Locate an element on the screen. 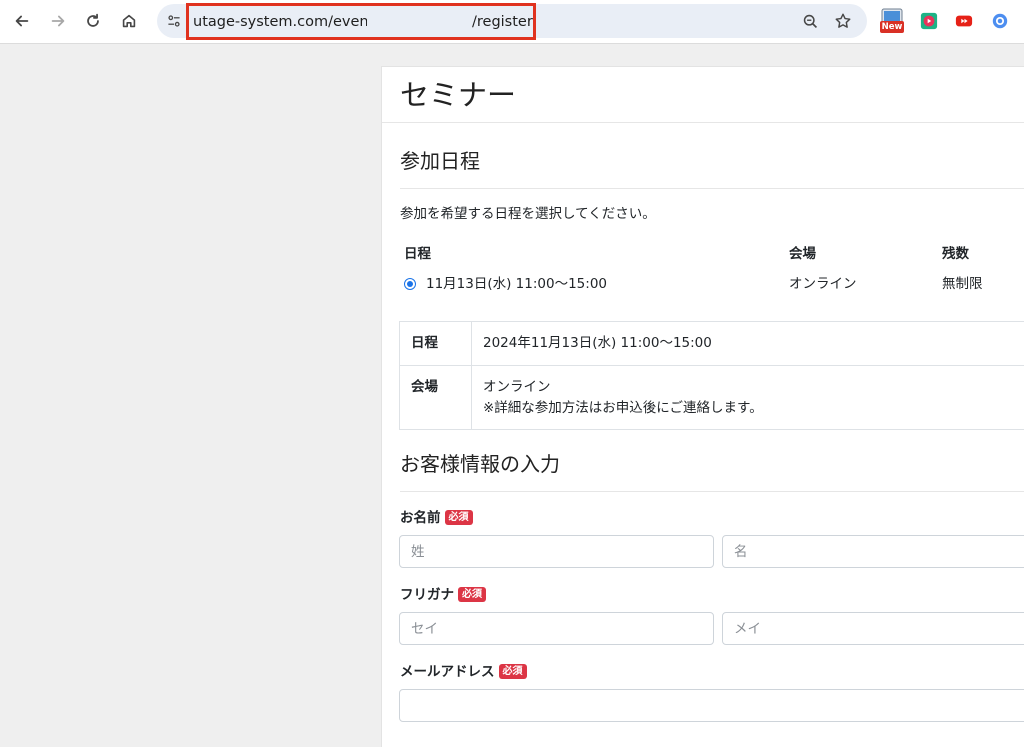  customer-info-heading: お客様情報の入力 is located at coordinates (480, 464).